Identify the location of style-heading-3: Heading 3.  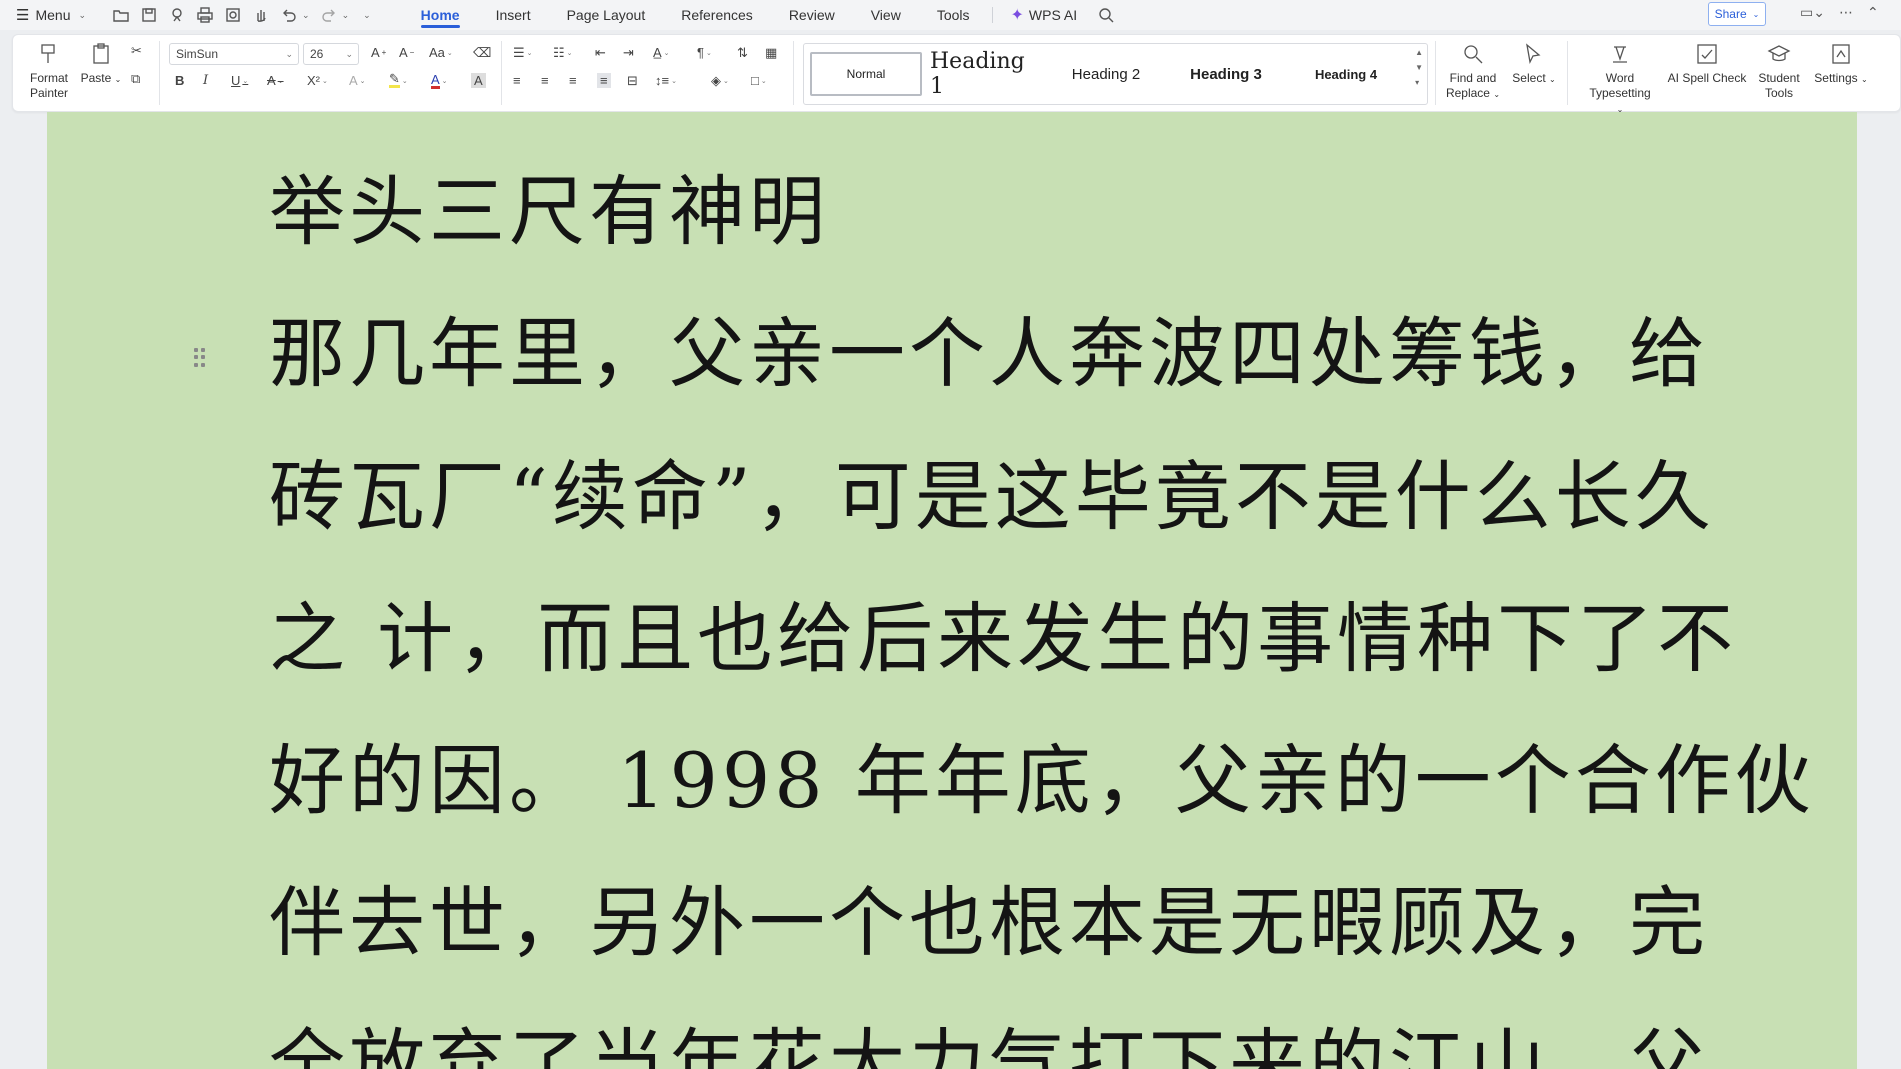
(1226, 74).